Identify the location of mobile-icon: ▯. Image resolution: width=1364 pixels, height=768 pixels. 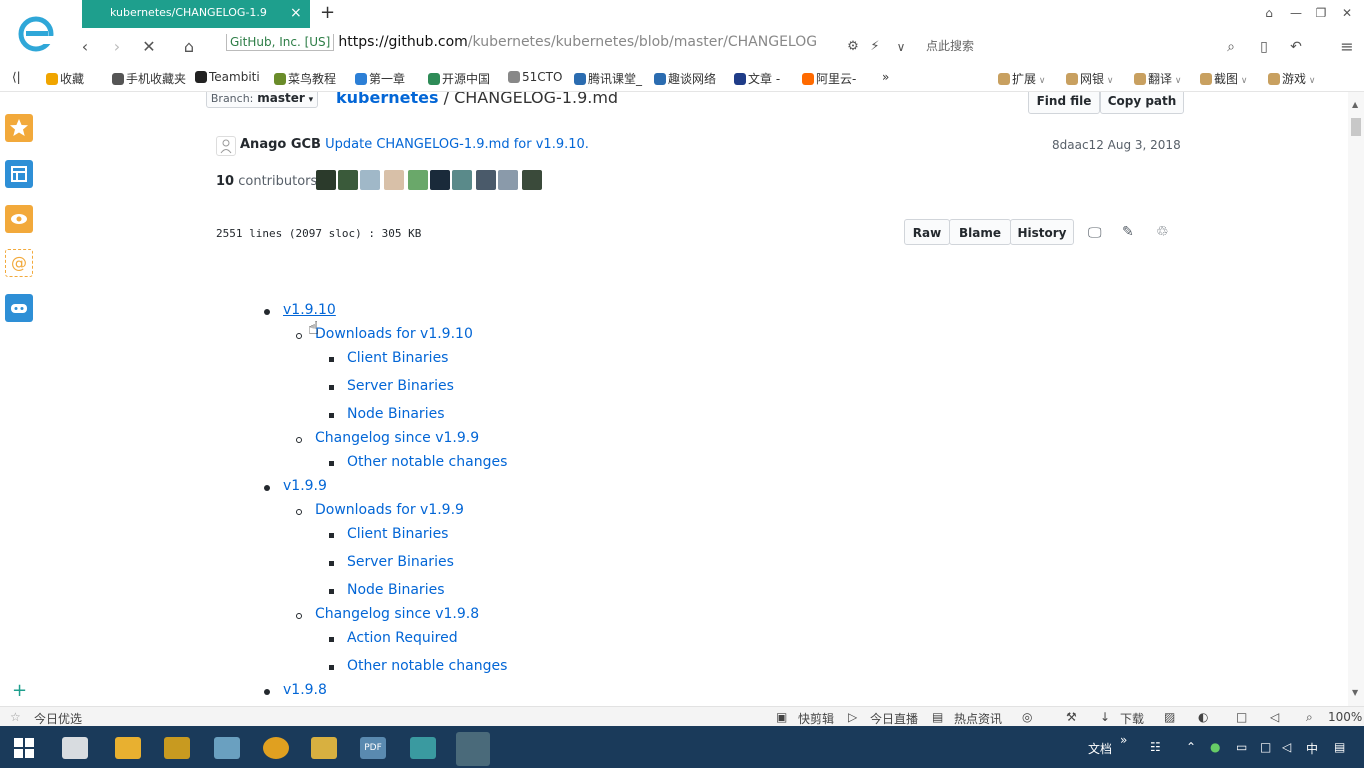
(1264, 47).